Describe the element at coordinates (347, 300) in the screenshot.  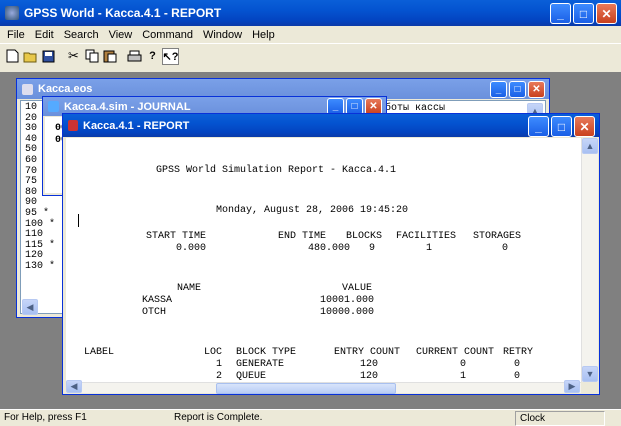
I see `value-kassa: 10001.000` at that location.